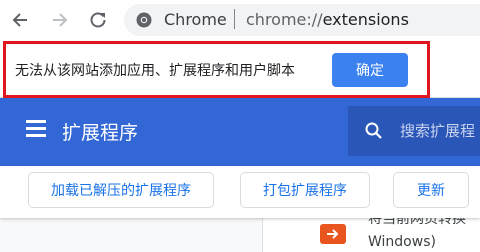 This screenshot has width=480, height=252. Describe the element at coordinates (36, 129) in the screenshot. I see `menu-icon` at that location.